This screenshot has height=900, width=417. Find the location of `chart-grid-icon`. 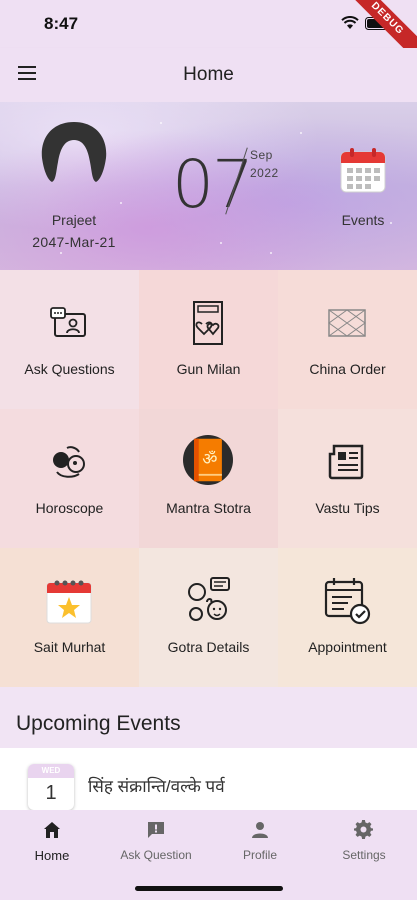

chart-grid-icon is located at coordinates (347, 323).